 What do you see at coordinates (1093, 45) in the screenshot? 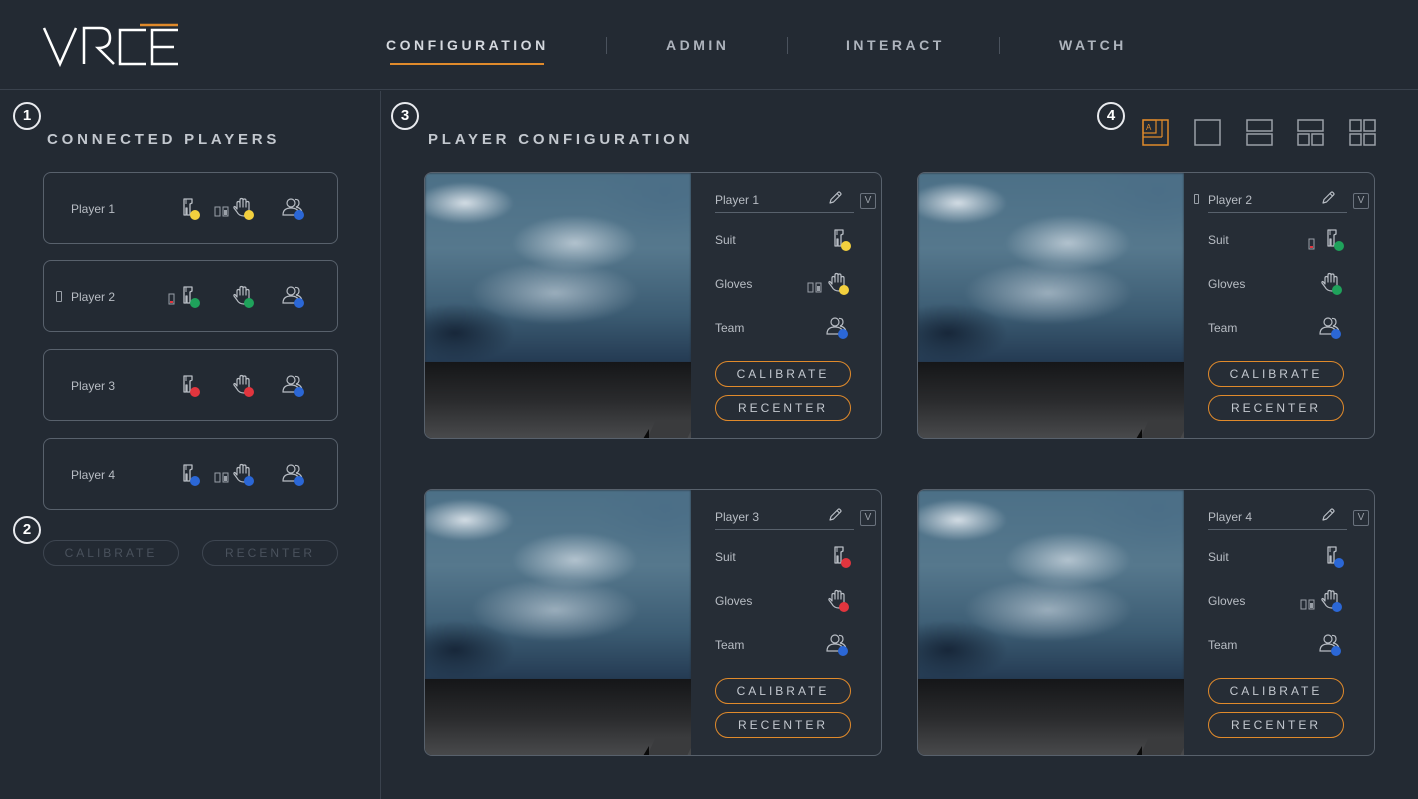
I see `nav-watch: WATCH` at bounding box center [1093, 45].